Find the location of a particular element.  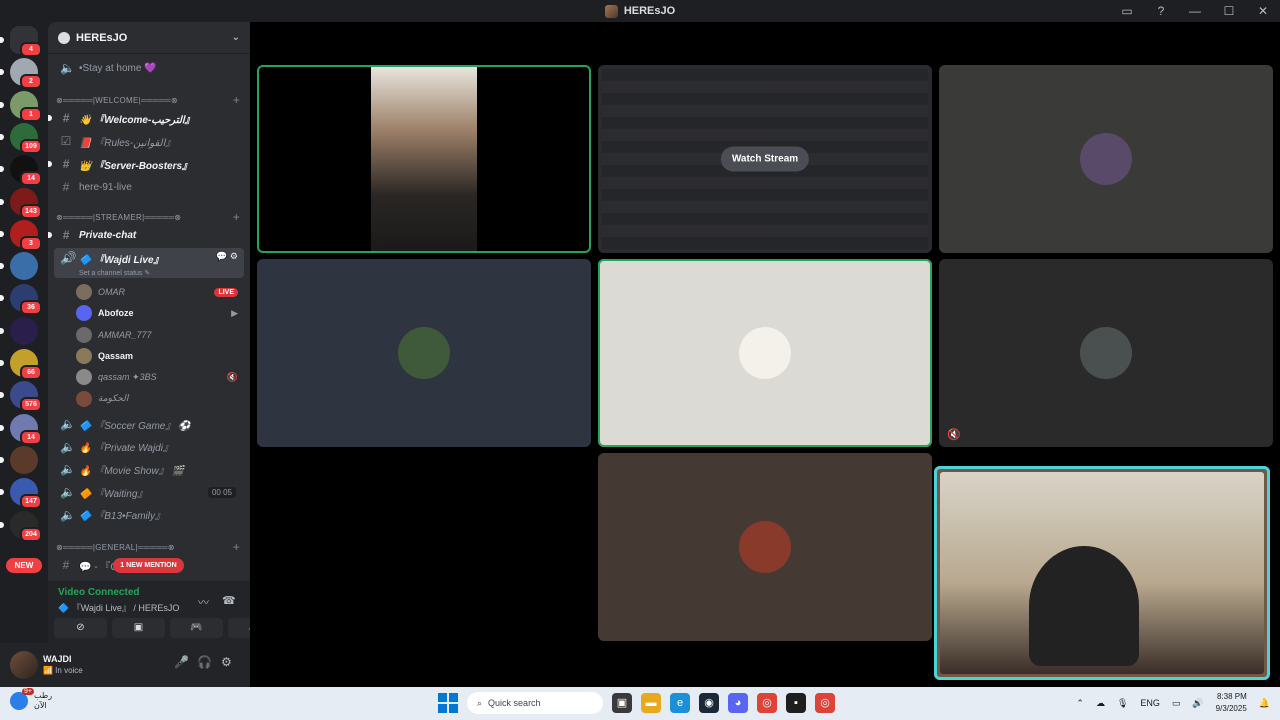

unread-indicator is located at coordinates (2, 330).